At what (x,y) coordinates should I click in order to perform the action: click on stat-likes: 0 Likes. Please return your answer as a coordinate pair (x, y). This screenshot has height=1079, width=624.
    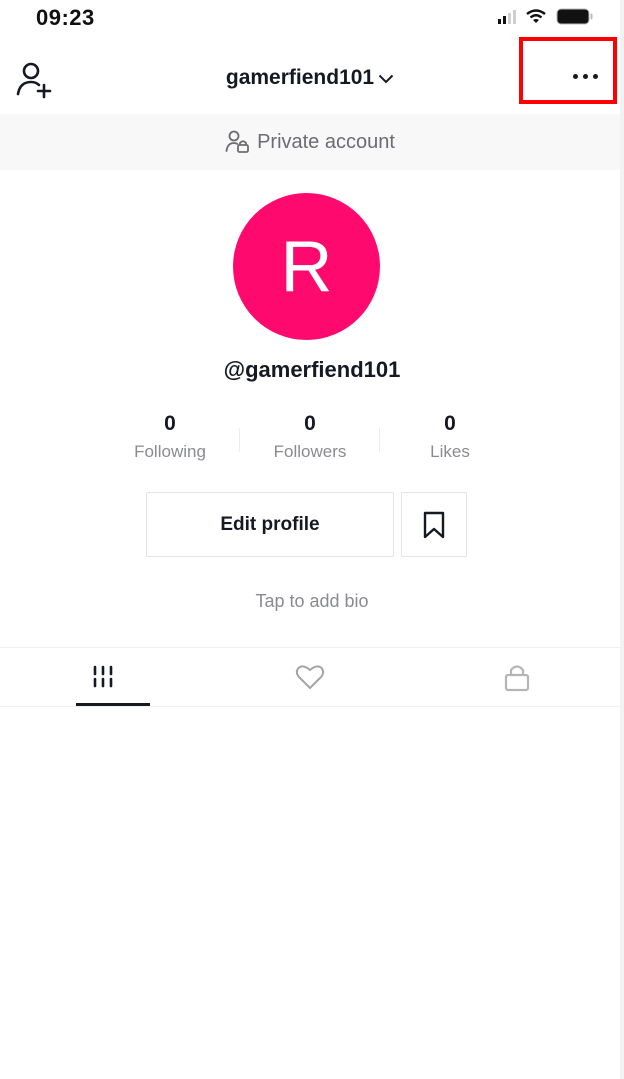
    Looking at the image, I should click on (450, 437).